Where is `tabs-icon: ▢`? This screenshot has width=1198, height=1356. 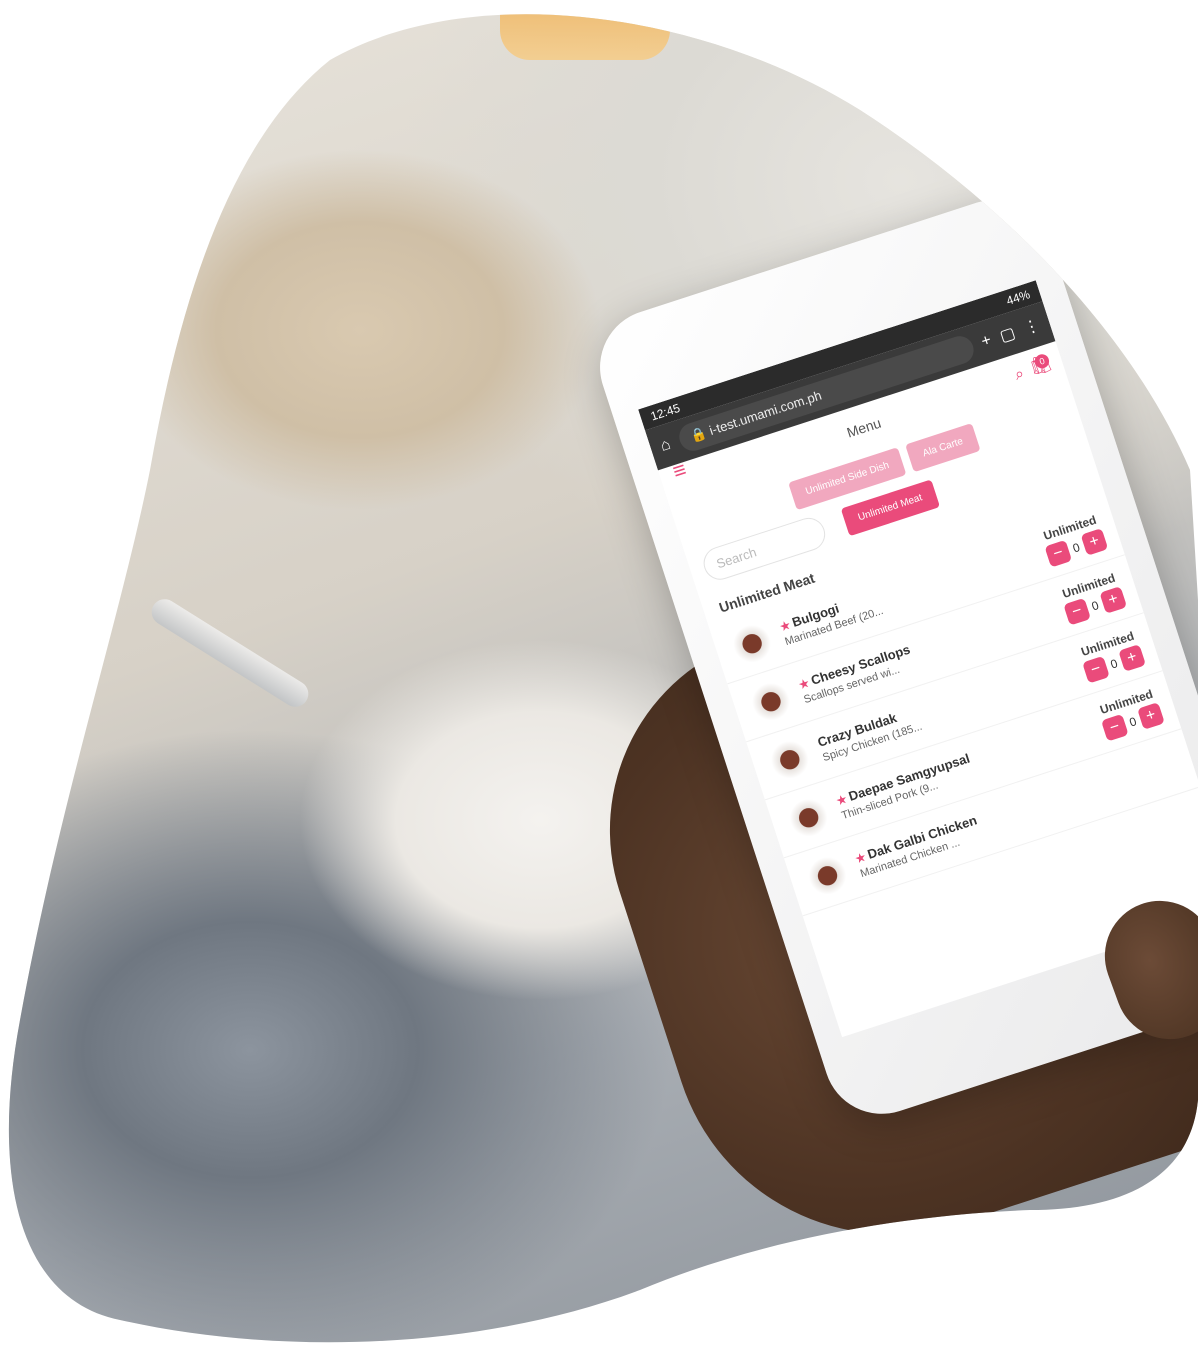
tabs-icon: ▢ is located at coordinates (1007, 335).